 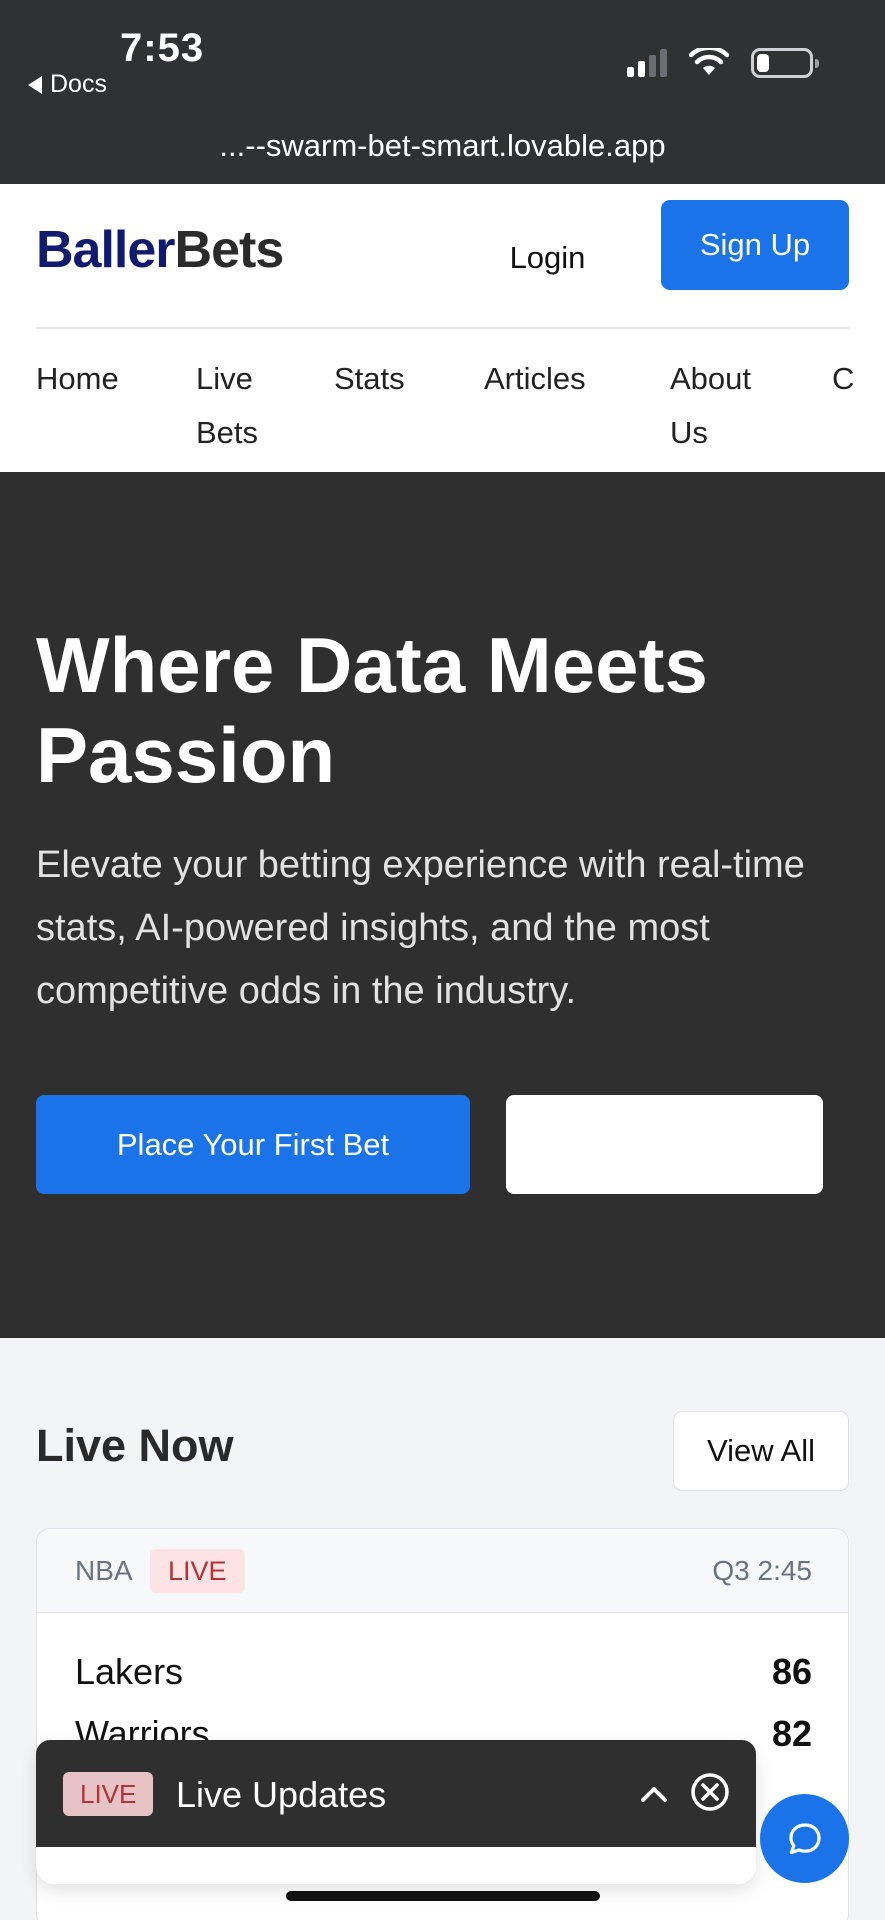 I want to click on logo-secondary: Bets, so click(x=229, y=250).